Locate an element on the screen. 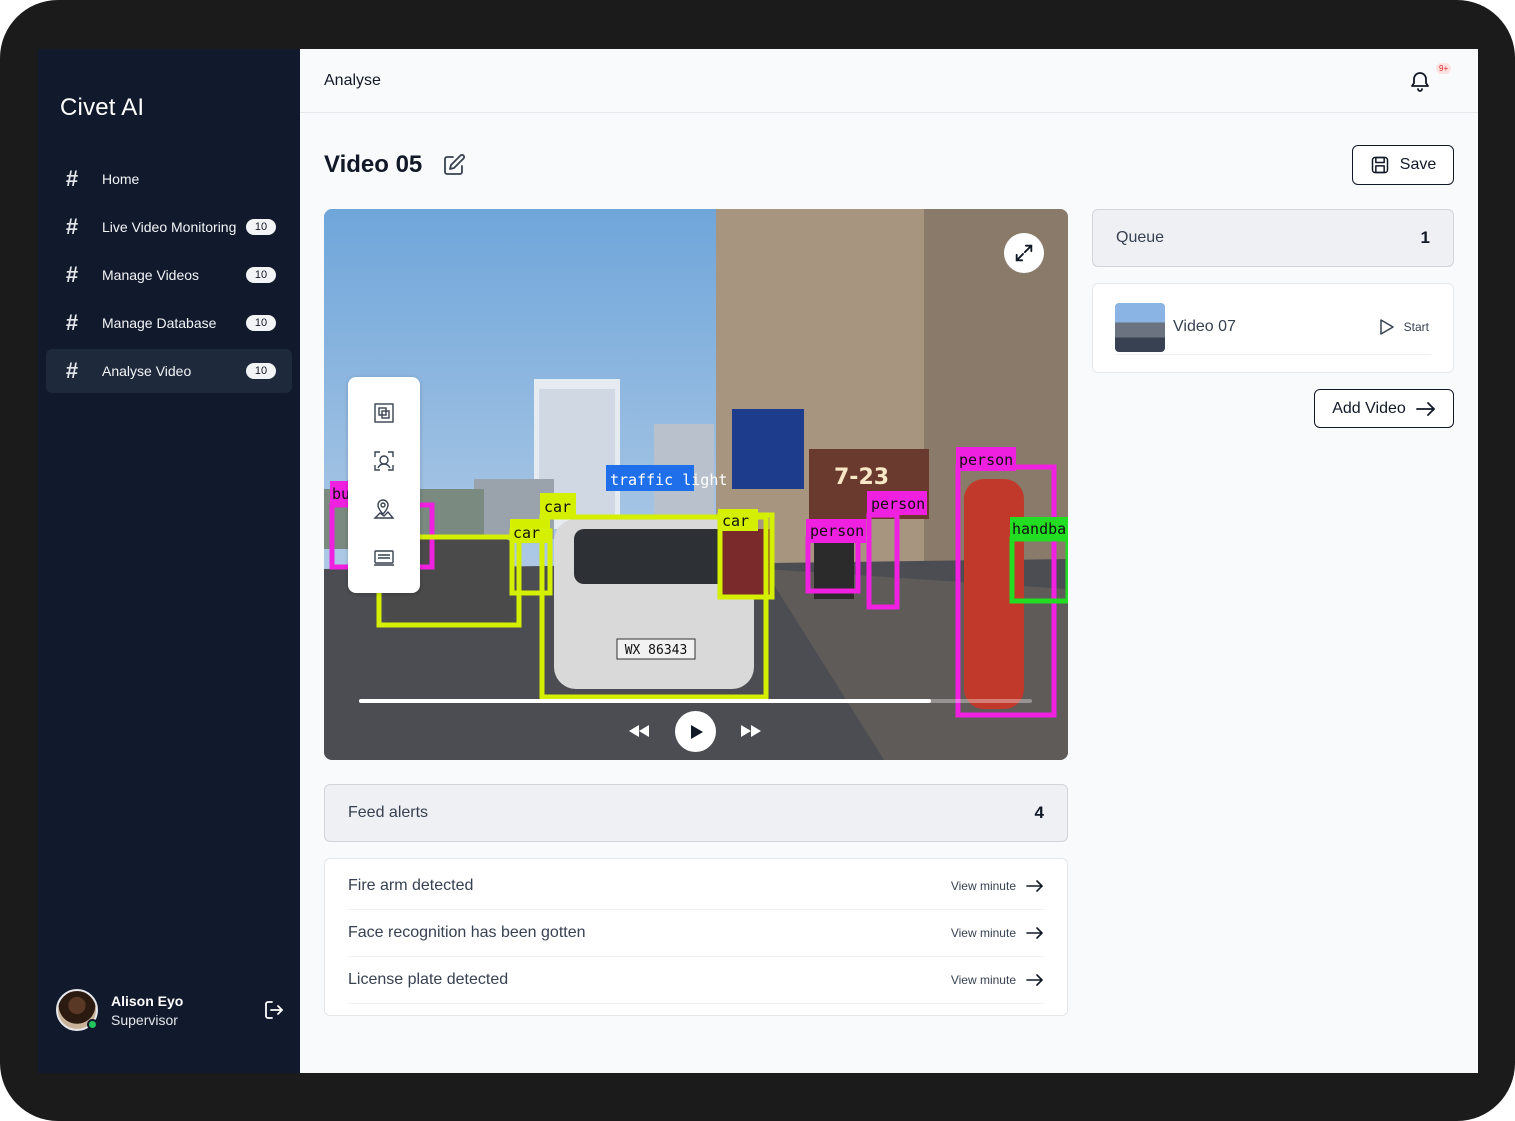  page-title: Video 05 is located at coordinates (373, 164).